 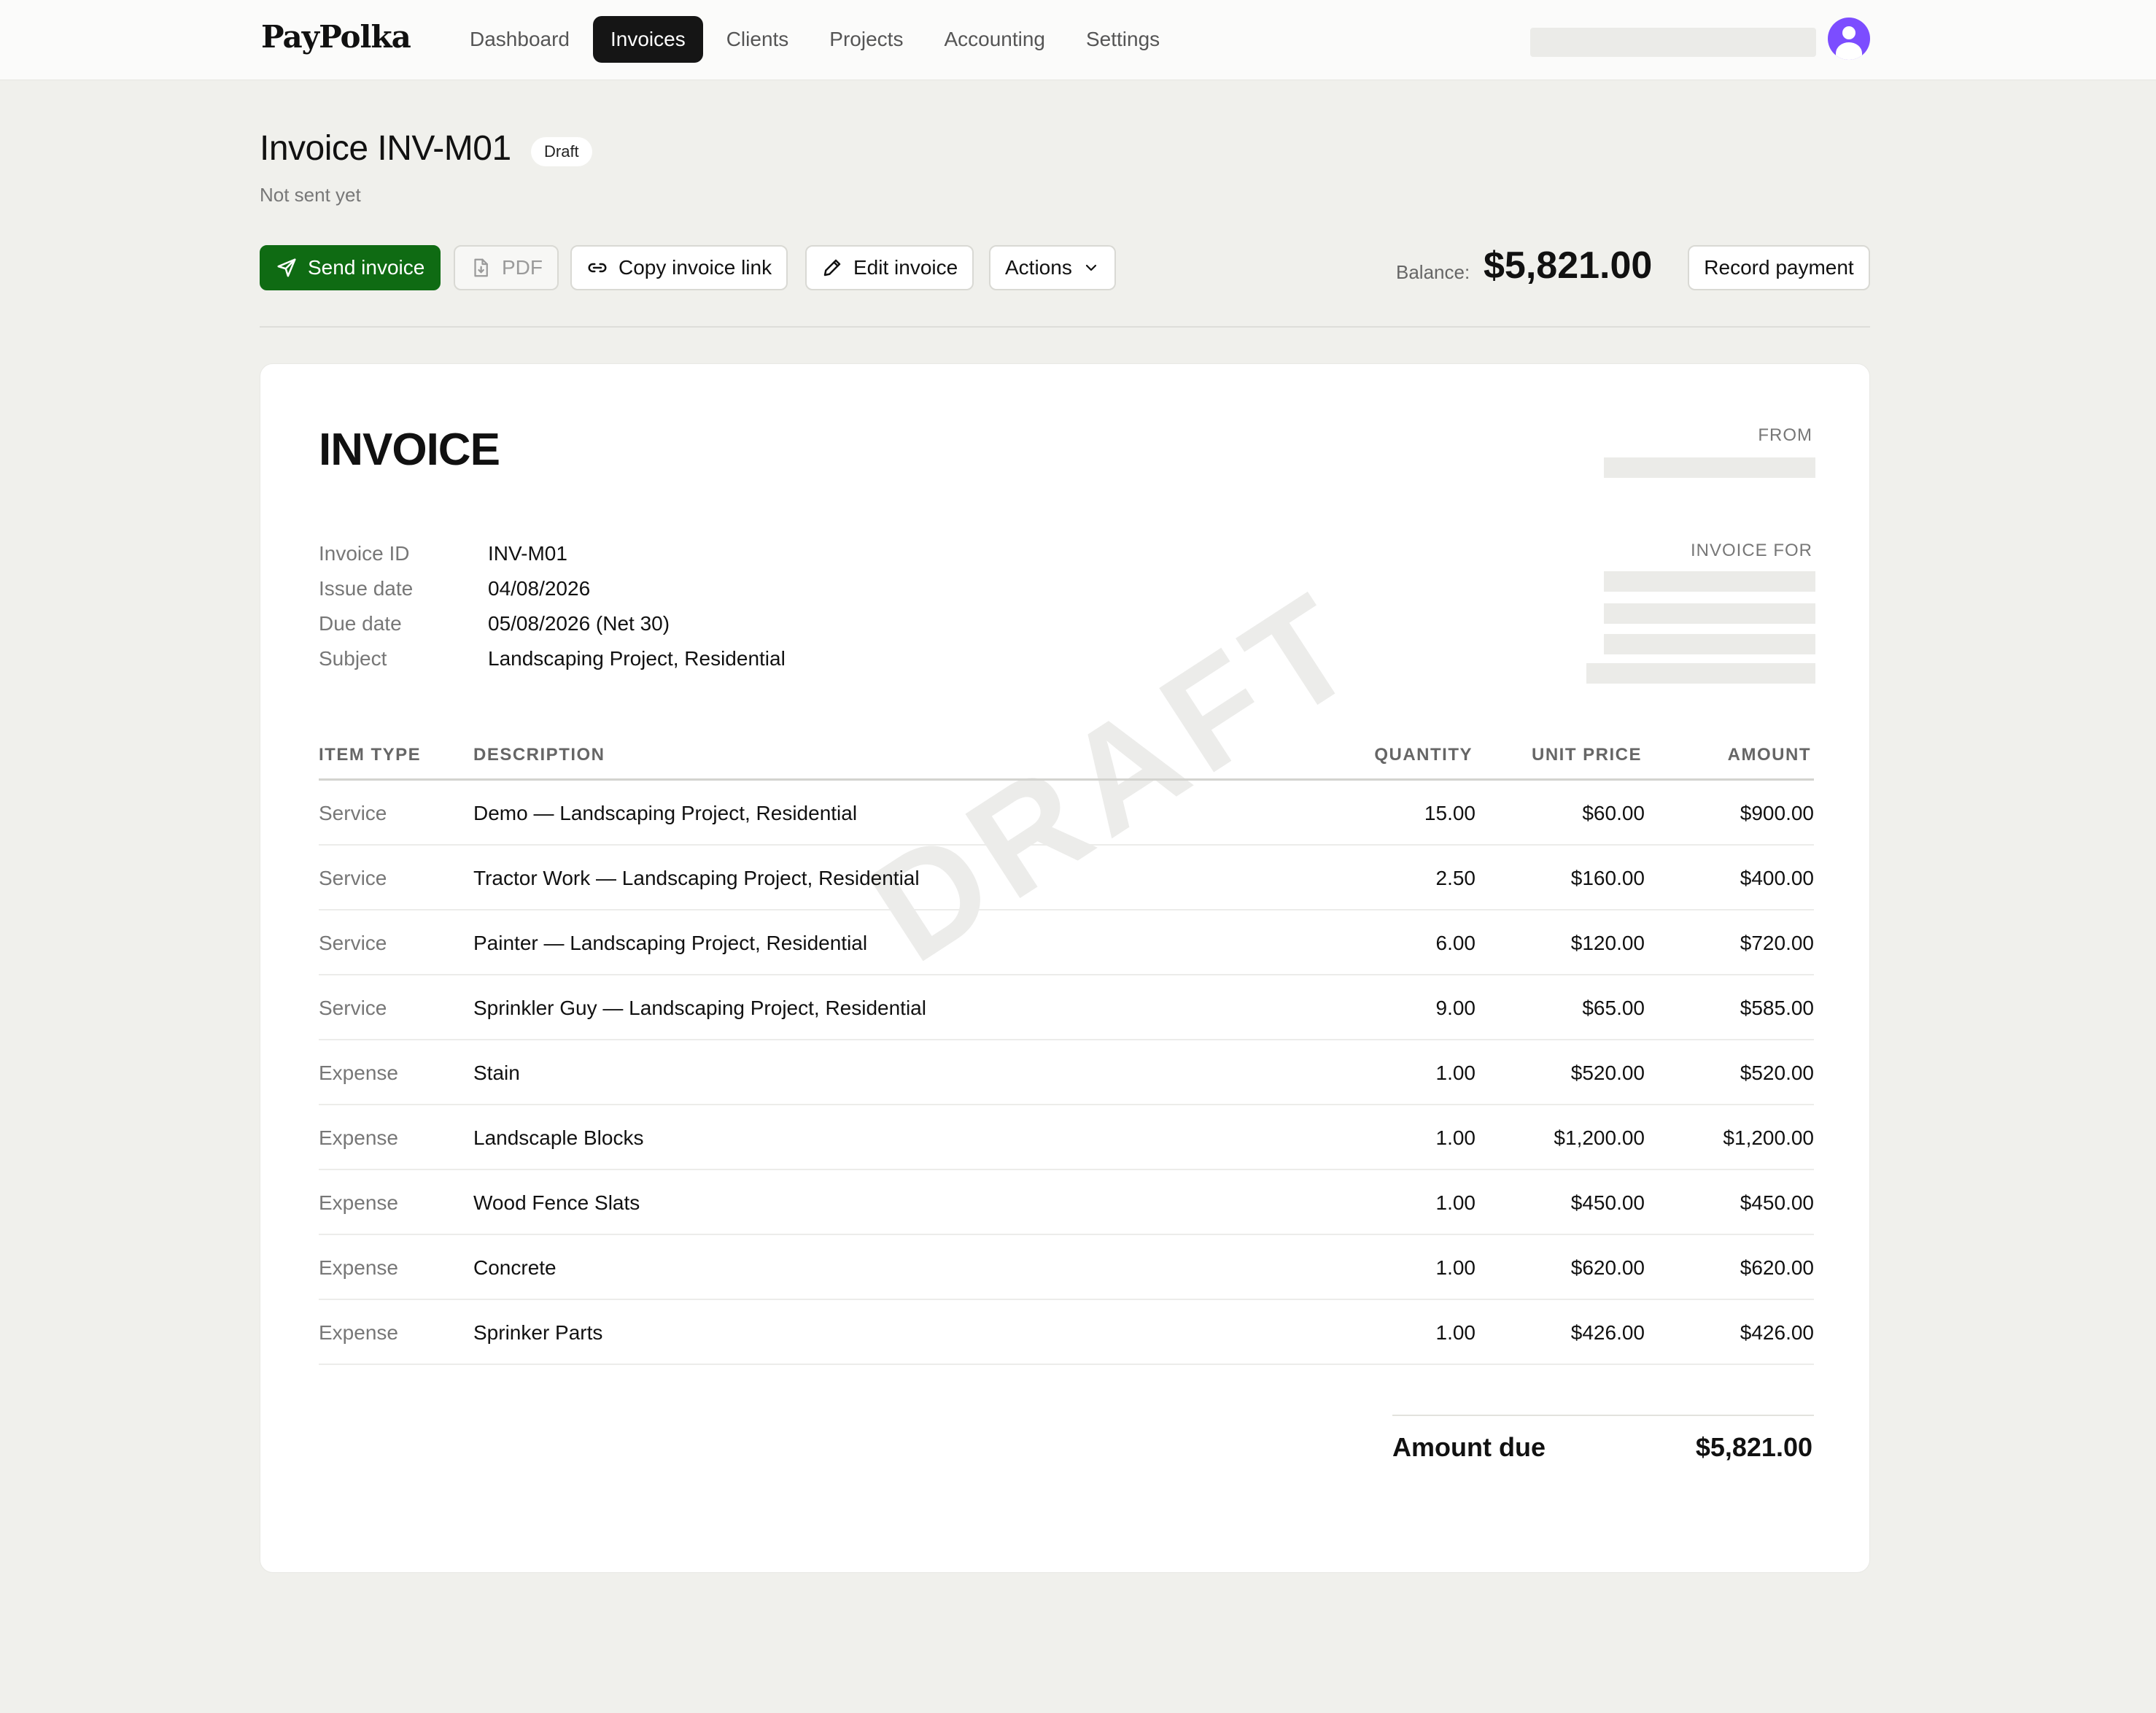 I want to click on item-unit-price: $1,200.00, so click(x=1599, y=1137).